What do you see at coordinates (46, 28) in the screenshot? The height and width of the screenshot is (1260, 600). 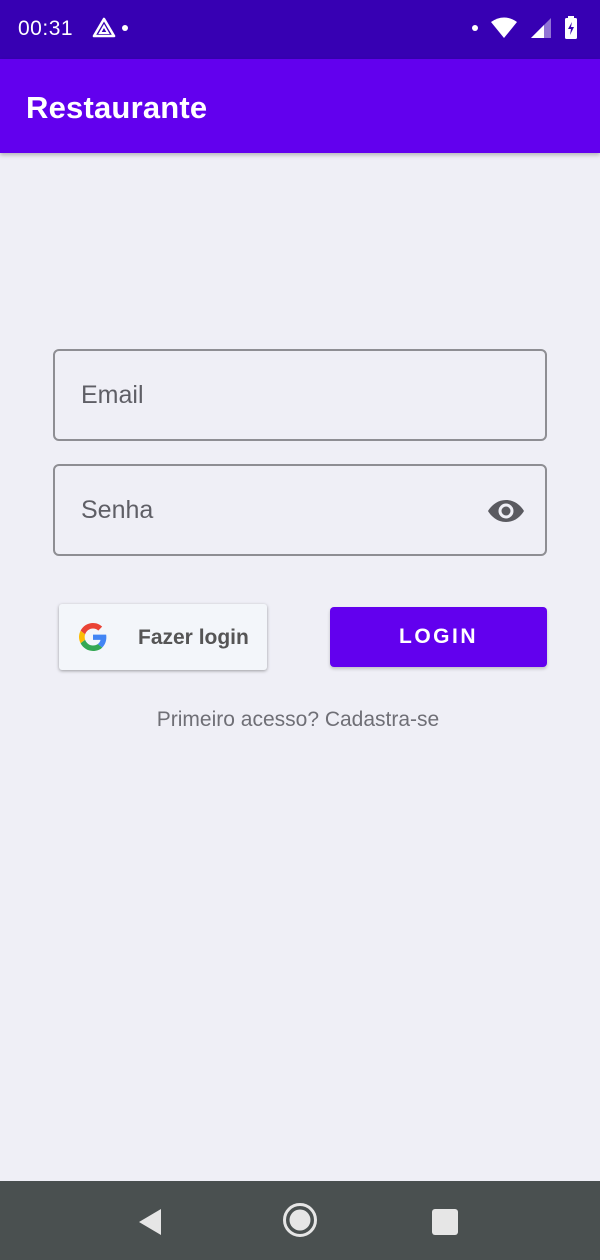 I see `status-time: 00:31` at bounding box center [46, 28].